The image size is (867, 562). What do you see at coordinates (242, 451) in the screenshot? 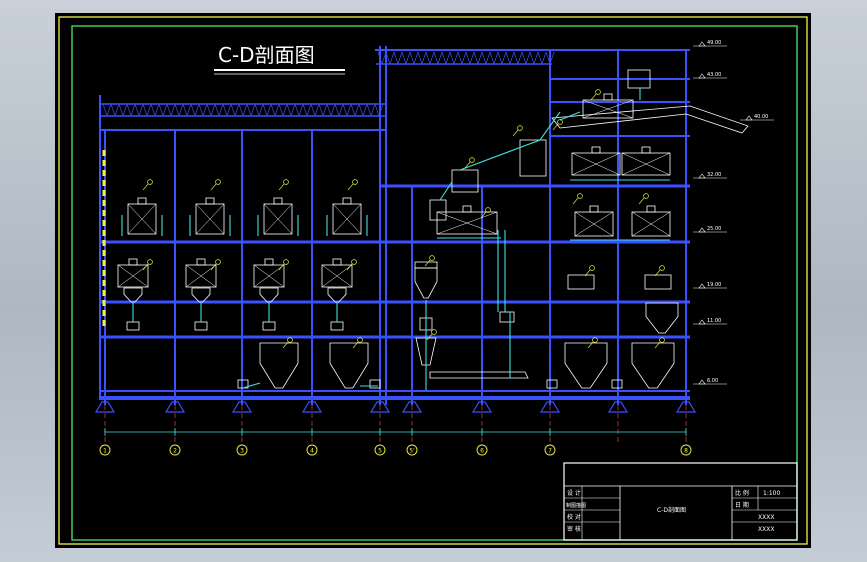
I see `grid-label: 3` at bounding box center [242, 451].